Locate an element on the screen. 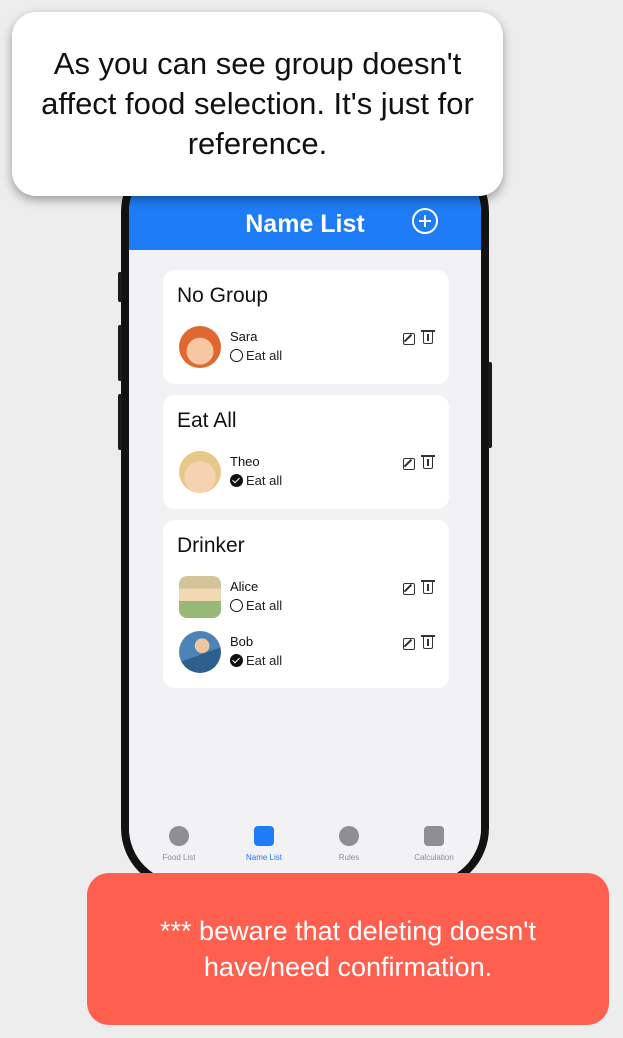 The height and width of the screenshot is (1038, 623). member-name: Theo is located at coordinates (245, 461).